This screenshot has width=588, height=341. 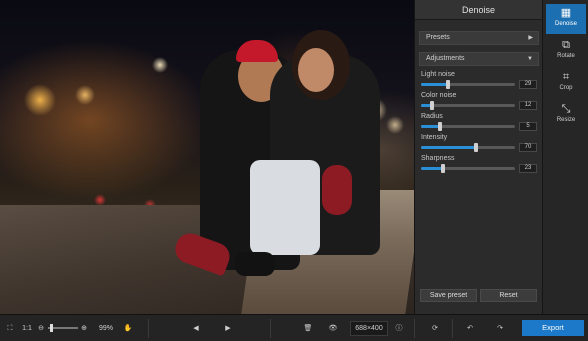 I want to click on tool-resize: ⤡ Resize, so click(x=566, y=115).